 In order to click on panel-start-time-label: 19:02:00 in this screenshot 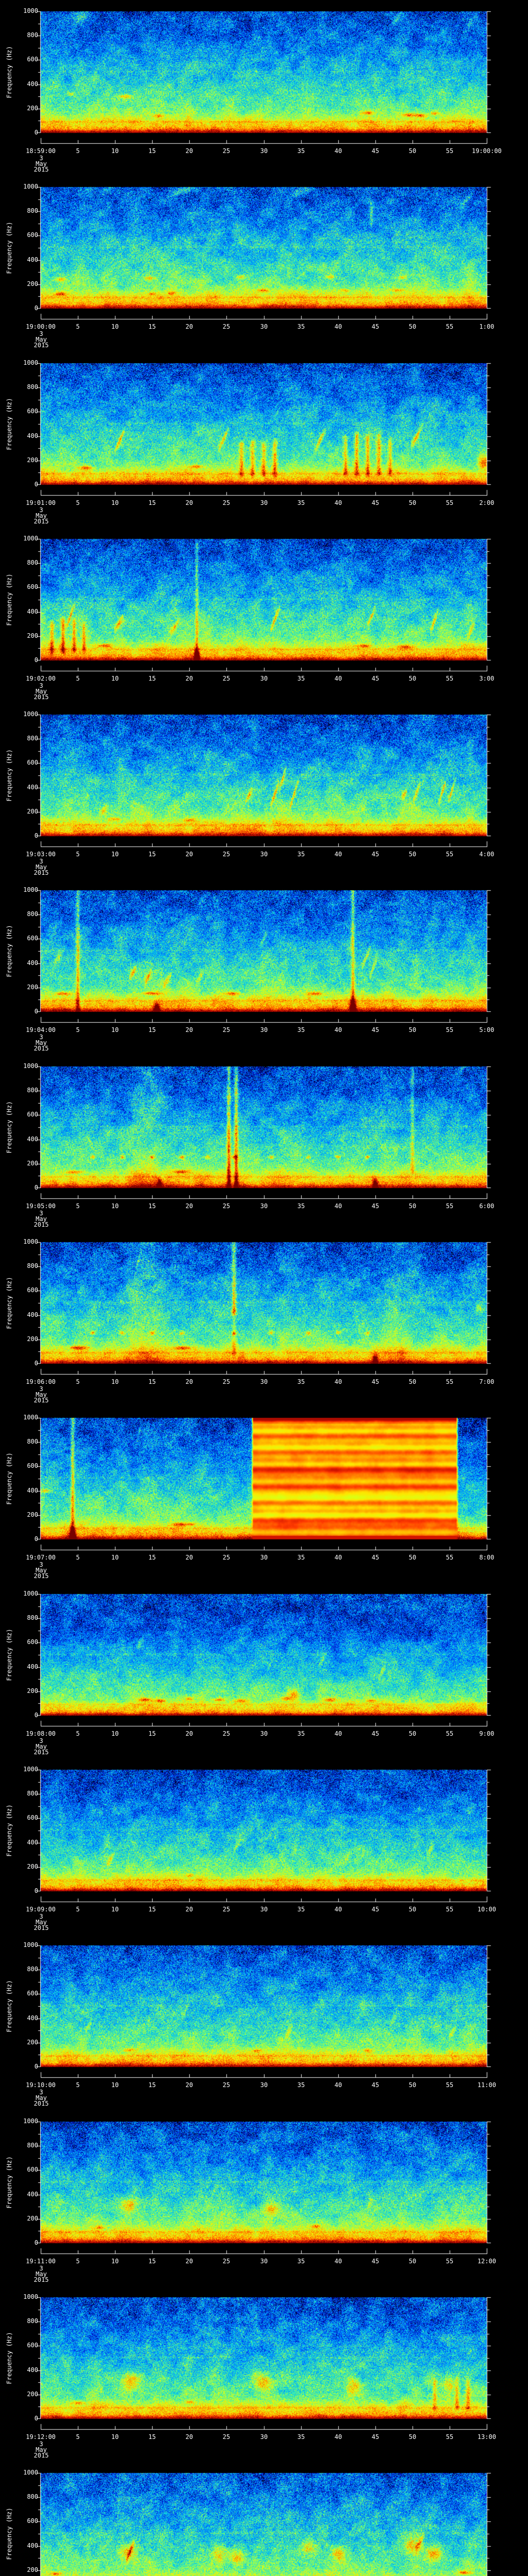, I will do `click(41, 678)`.